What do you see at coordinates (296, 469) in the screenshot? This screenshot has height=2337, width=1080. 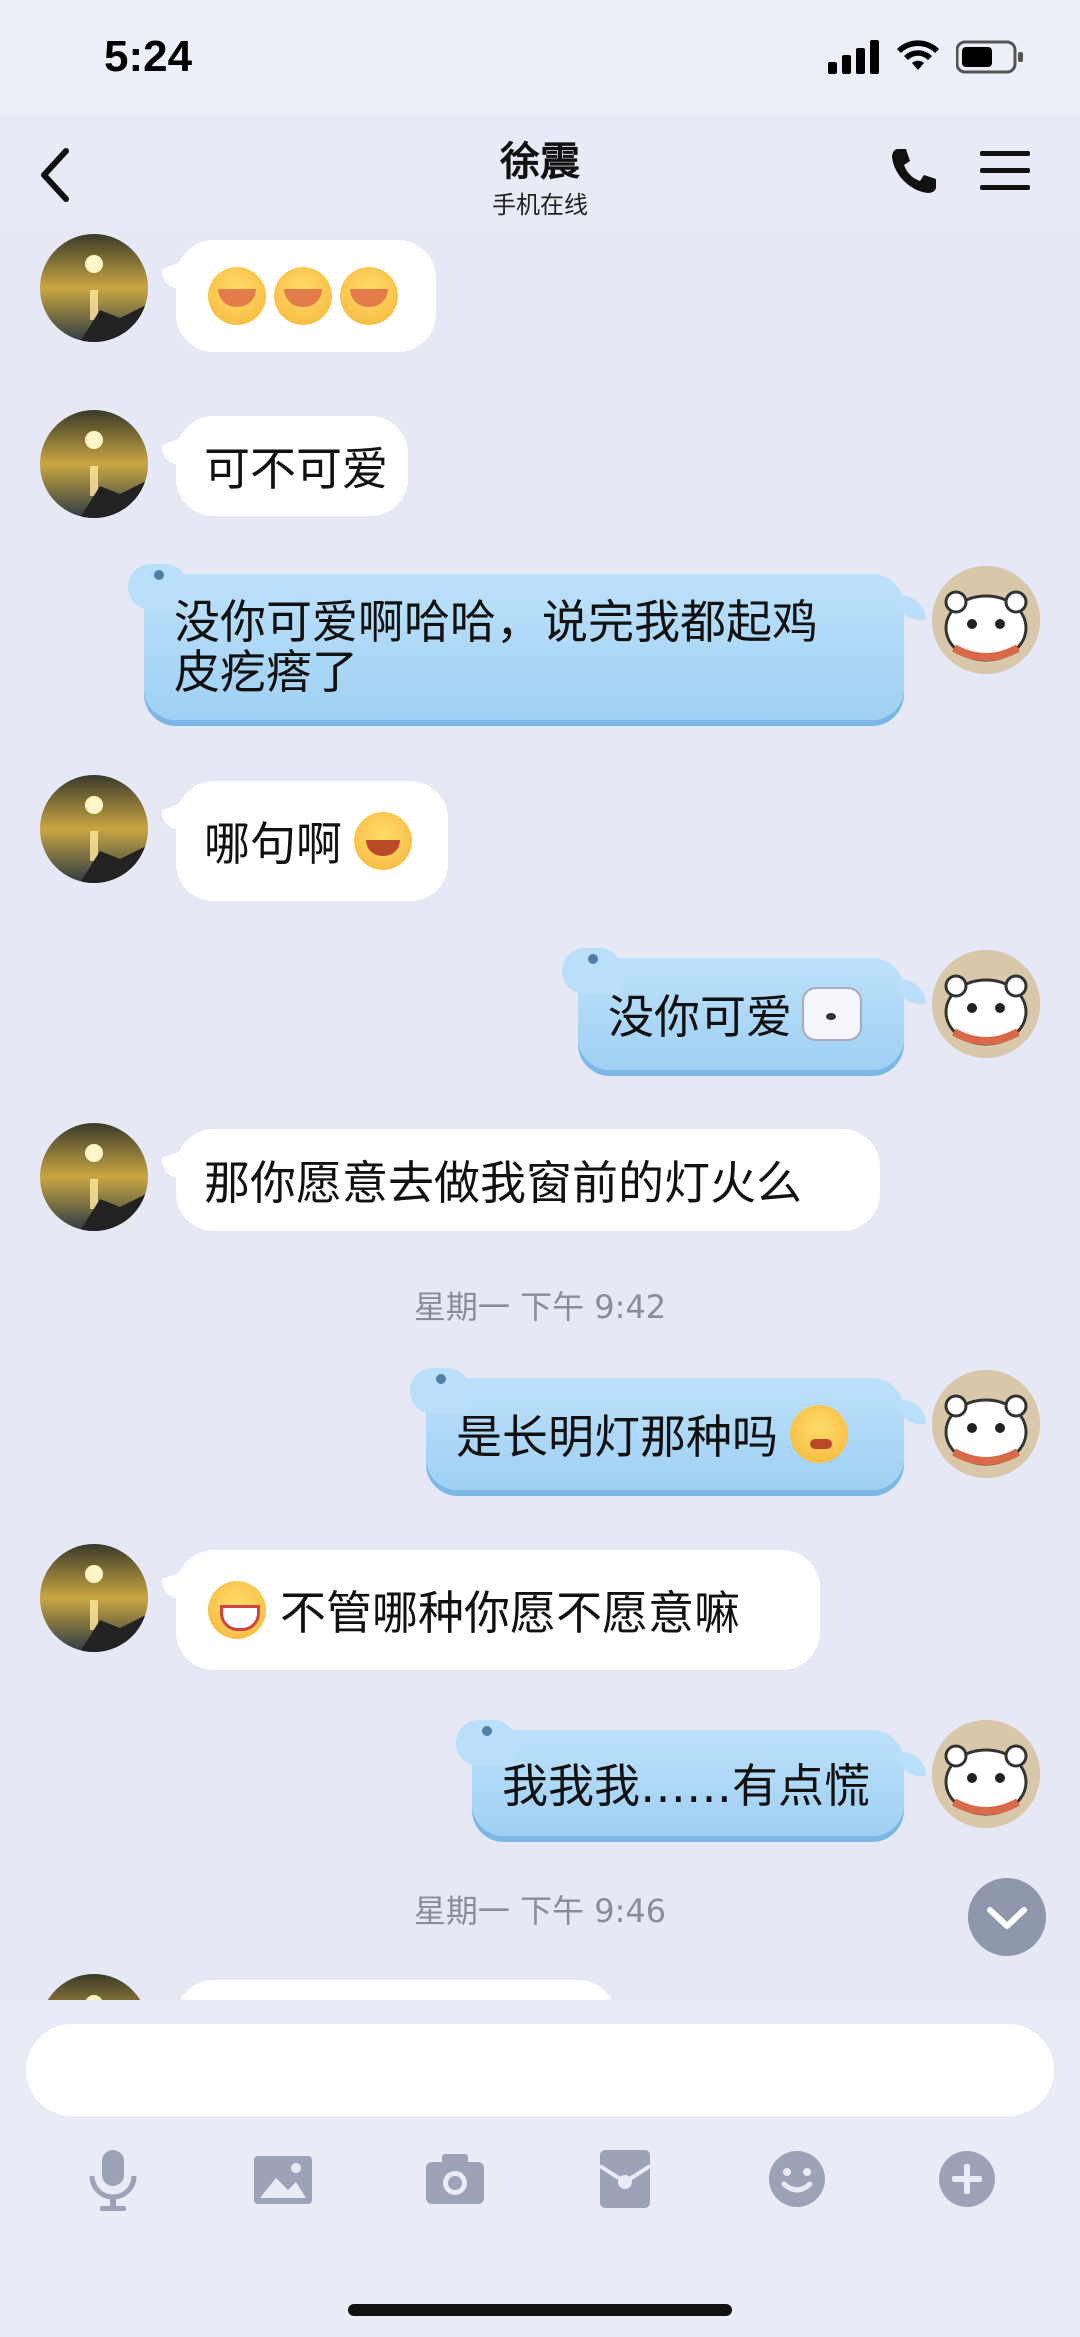 I see `message-text: 可不可爱` at bounding box center [296, 469].